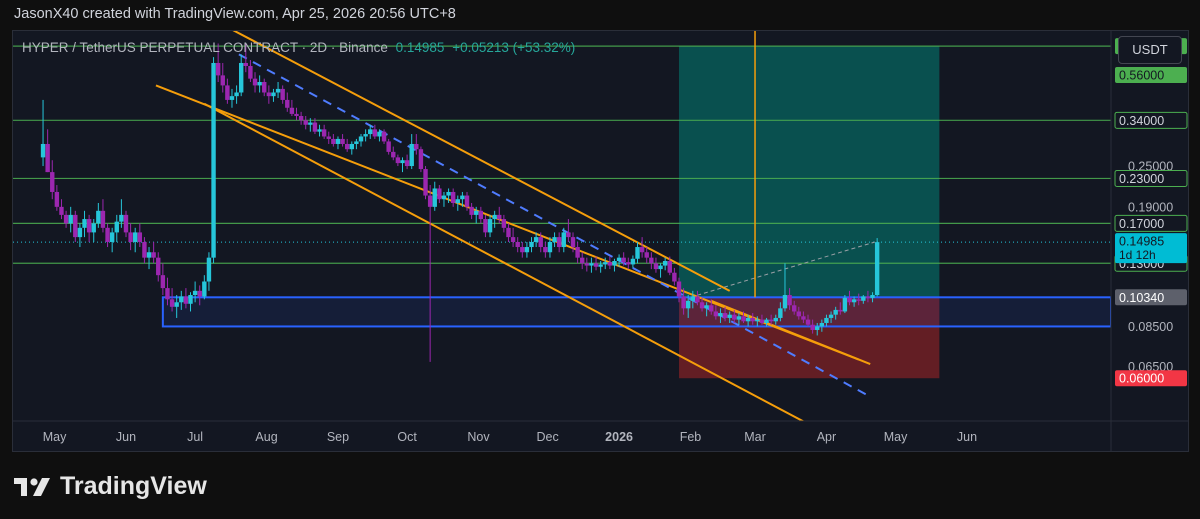 The image size is (1200, 519). What do you see at coordinates (478, 437) in the screenshot?
I see `time-axis-tick: Nov` at bounding box center [478, 437].